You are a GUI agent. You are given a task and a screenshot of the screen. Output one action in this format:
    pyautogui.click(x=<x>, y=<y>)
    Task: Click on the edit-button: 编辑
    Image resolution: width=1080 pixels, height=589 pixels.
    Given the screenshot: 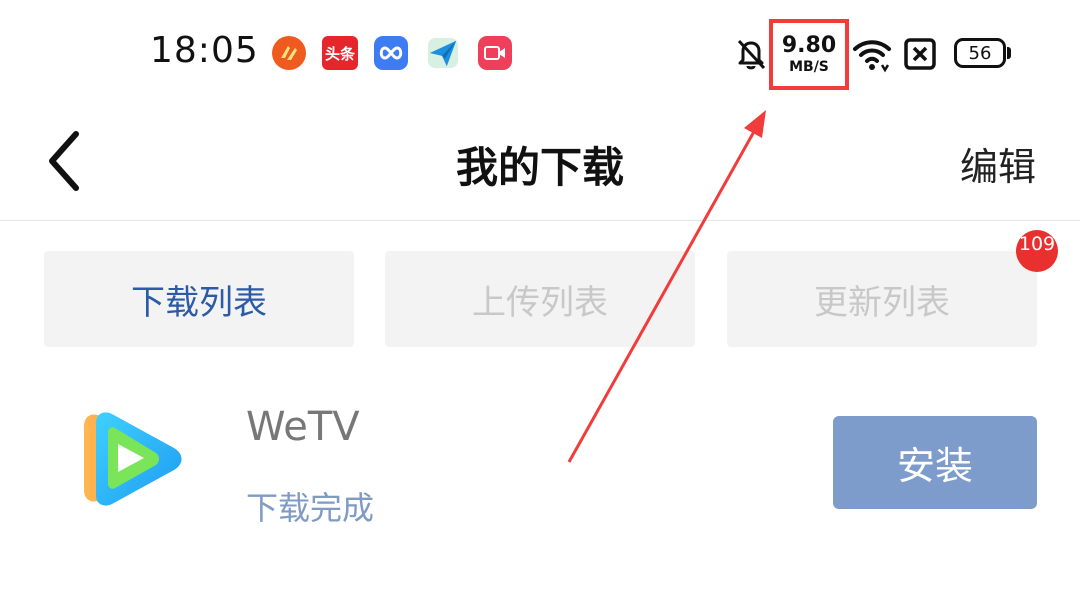 What is the action you would take?
    pyautogui.click(x=998, y=163)
    